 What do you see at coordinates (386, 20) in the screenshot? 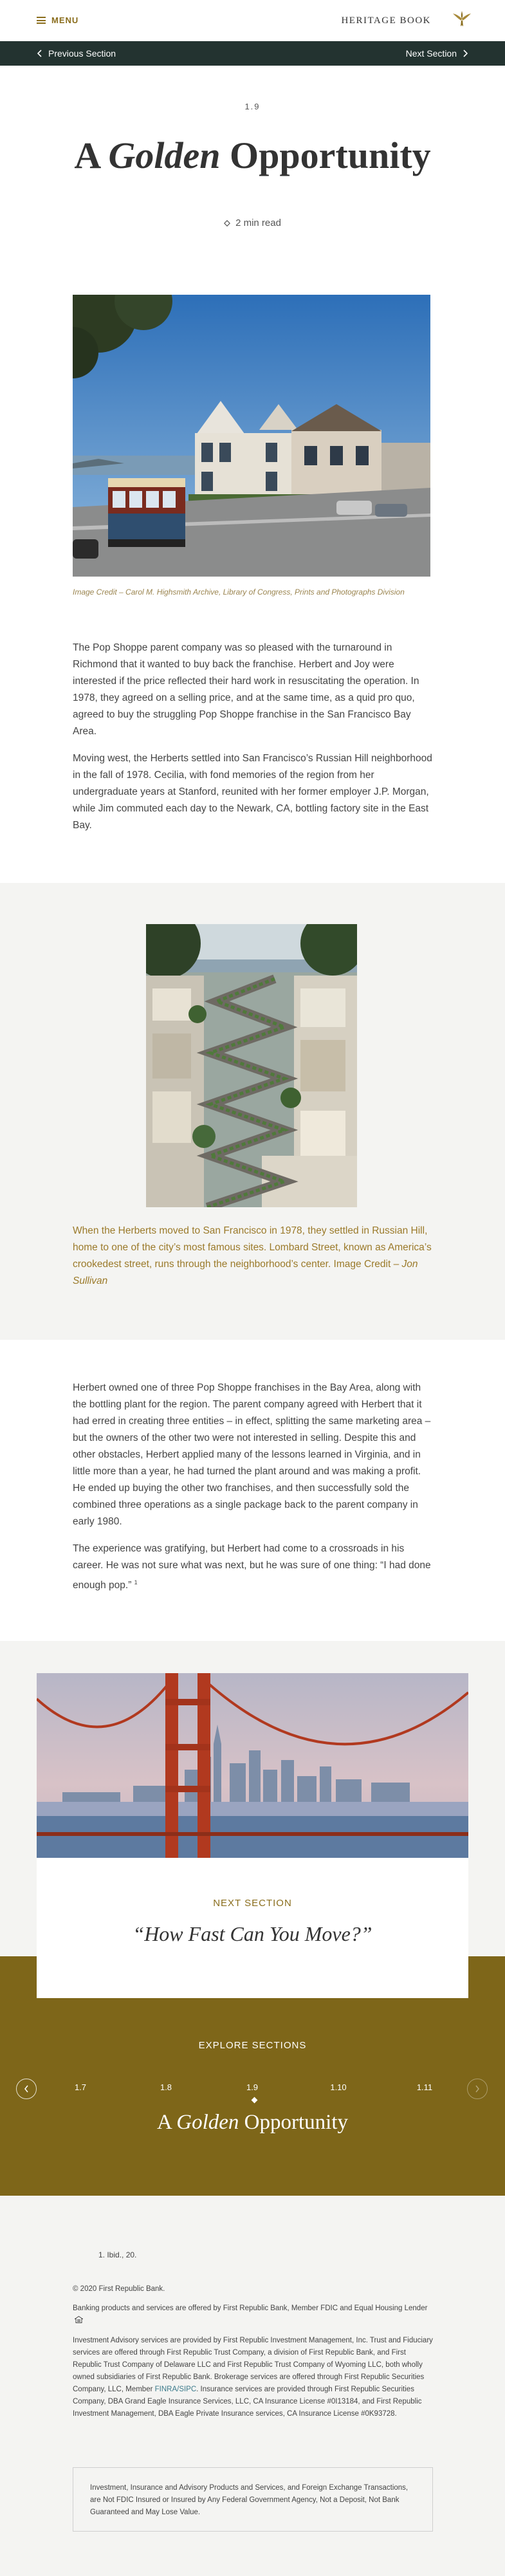
I see `brand-title: HERITAGE BOOK` at bounding box center [386, 20].